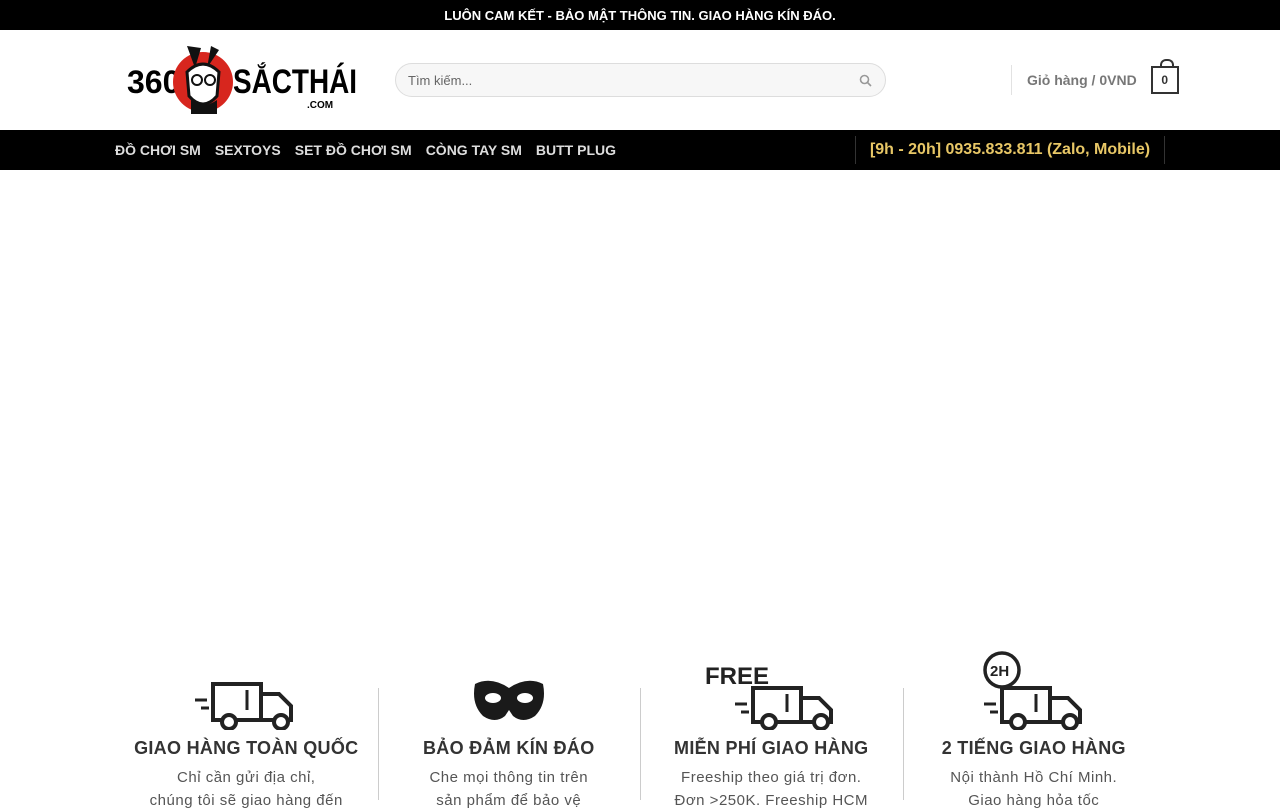 This screenshot has height=812, width=1280. What do you see at coordinates (999, 671) in the screenshot?
I see `2h-badge: 2H` at bounding box center [999, 671].